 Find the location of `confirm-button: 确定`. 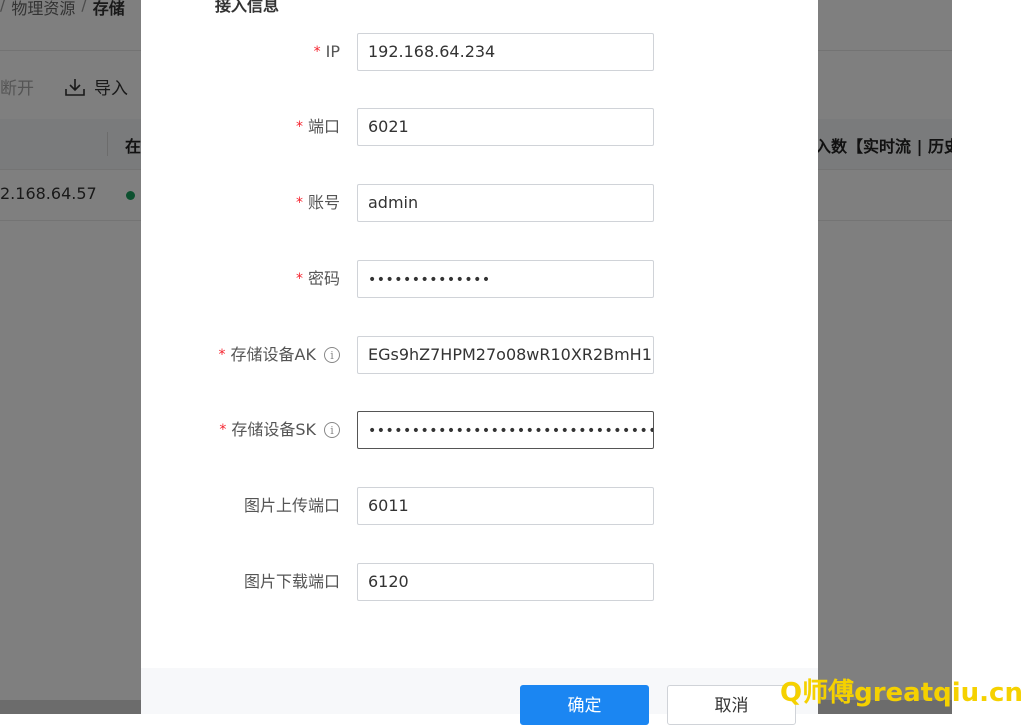

confirm-button: 确定 is located at coordinates (584, 705).